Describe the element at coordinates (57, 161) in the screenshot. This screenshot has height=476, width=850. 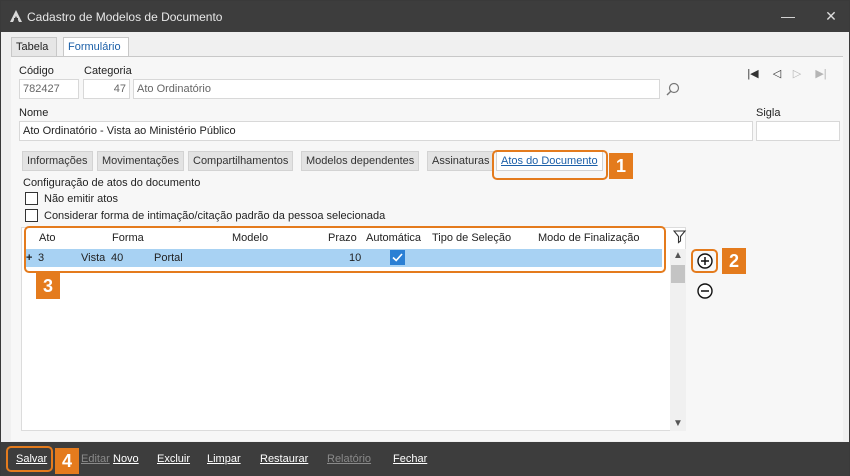
I see `subtab-informacoes: Informações` at that location.